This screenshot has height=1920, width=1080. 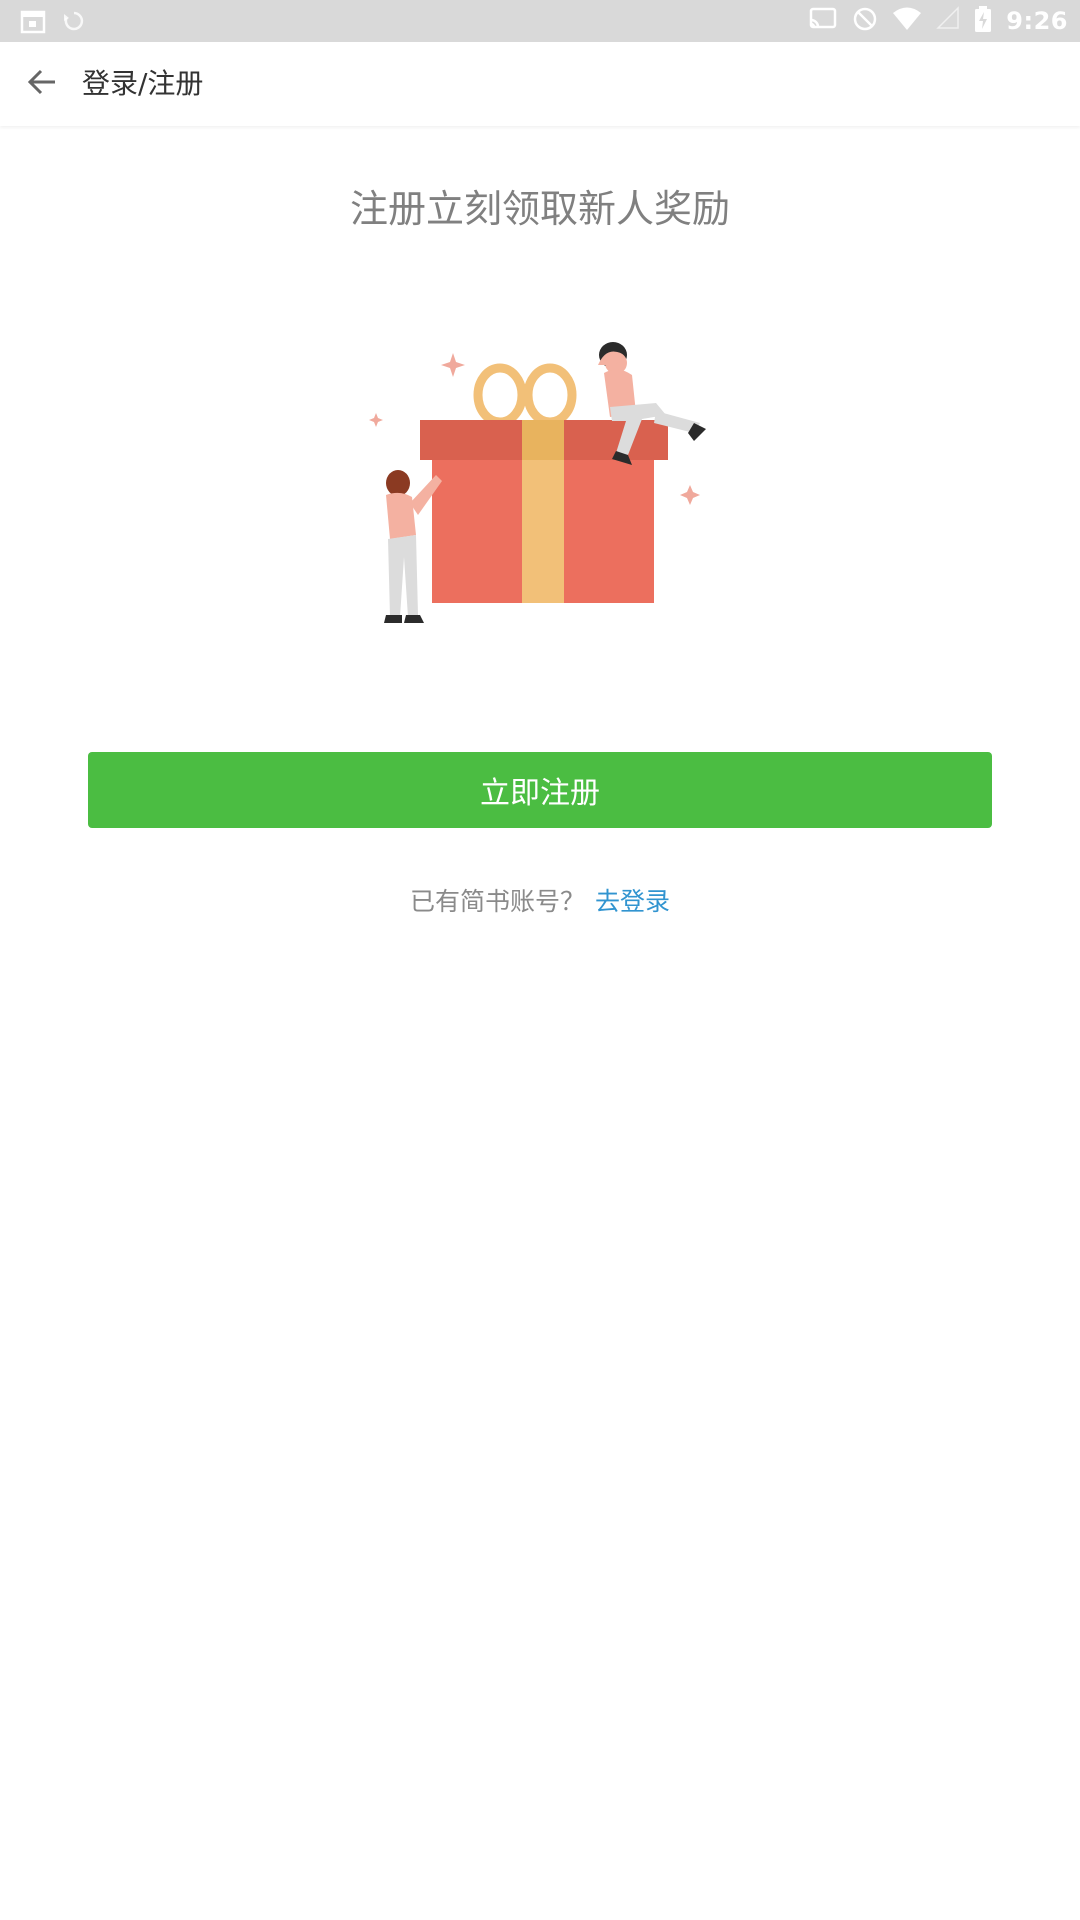 What do you see at coordinates (1037, 21) in the screenshot?
I see `status-time: 9:26` at bounding box center [1037, 21].